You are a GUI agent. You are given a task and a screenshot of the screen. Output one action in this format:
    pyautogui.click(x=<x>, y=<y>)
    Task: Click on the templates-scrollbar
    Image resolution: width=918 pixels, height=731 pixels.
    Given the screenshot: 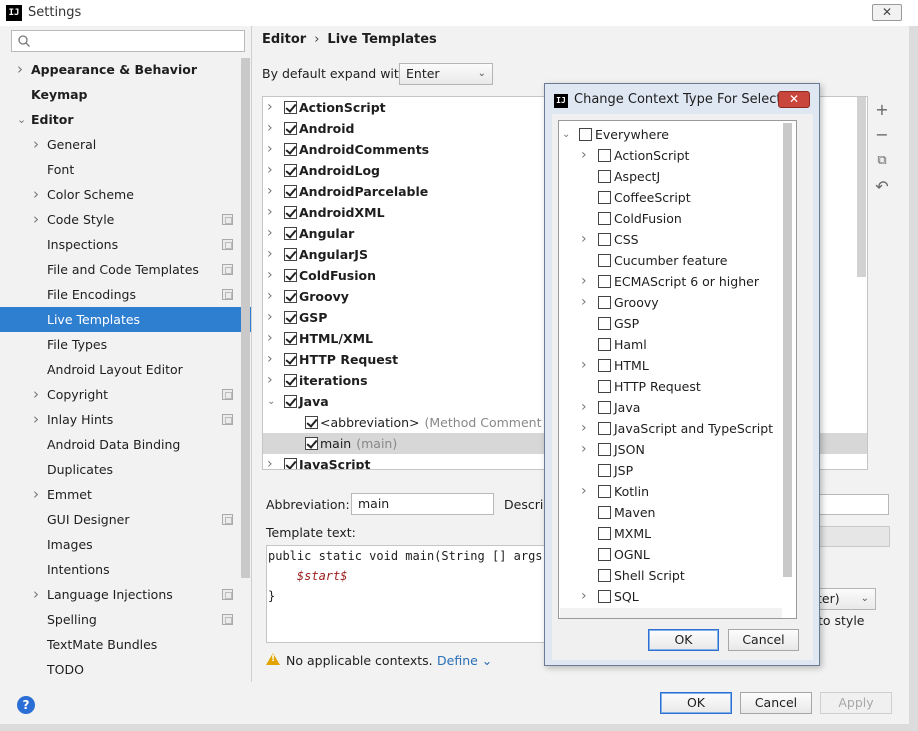 What is the action you would take?
    pyautogui.click(x=861, y=187)
    